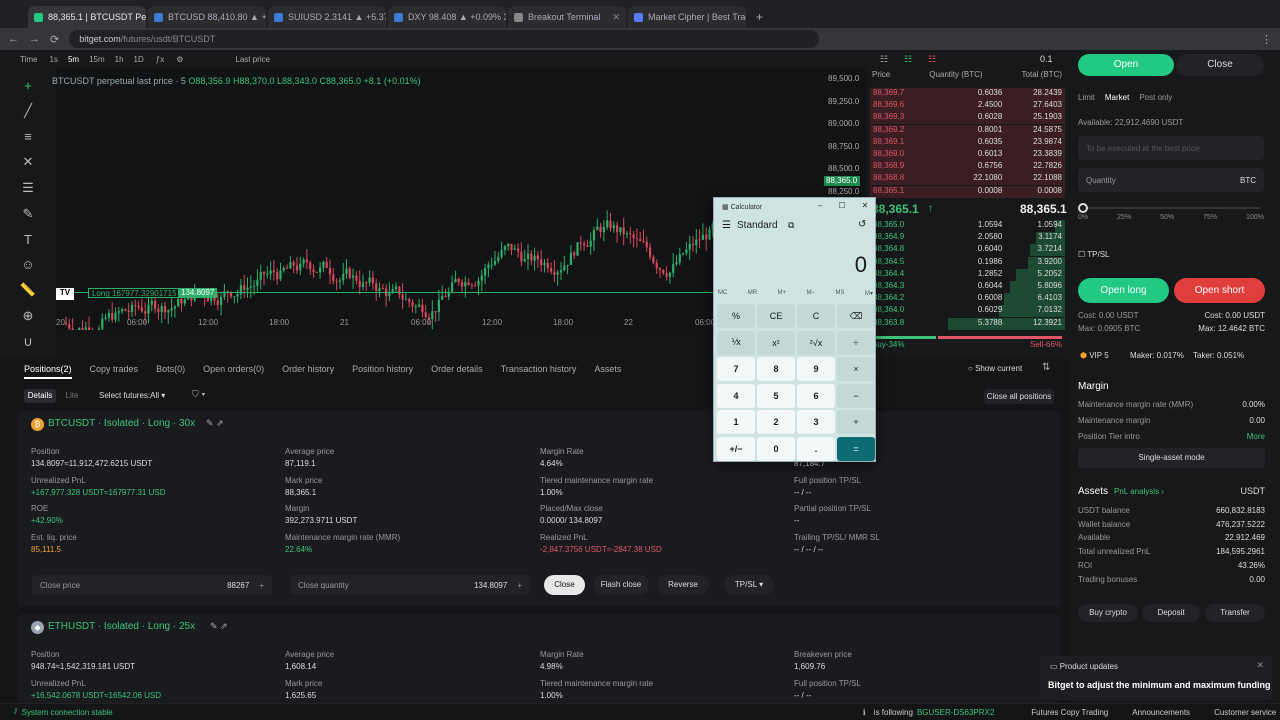  I want to click on ask-row: 88,369.3 0.6028 25.1903, so click(967, 118).